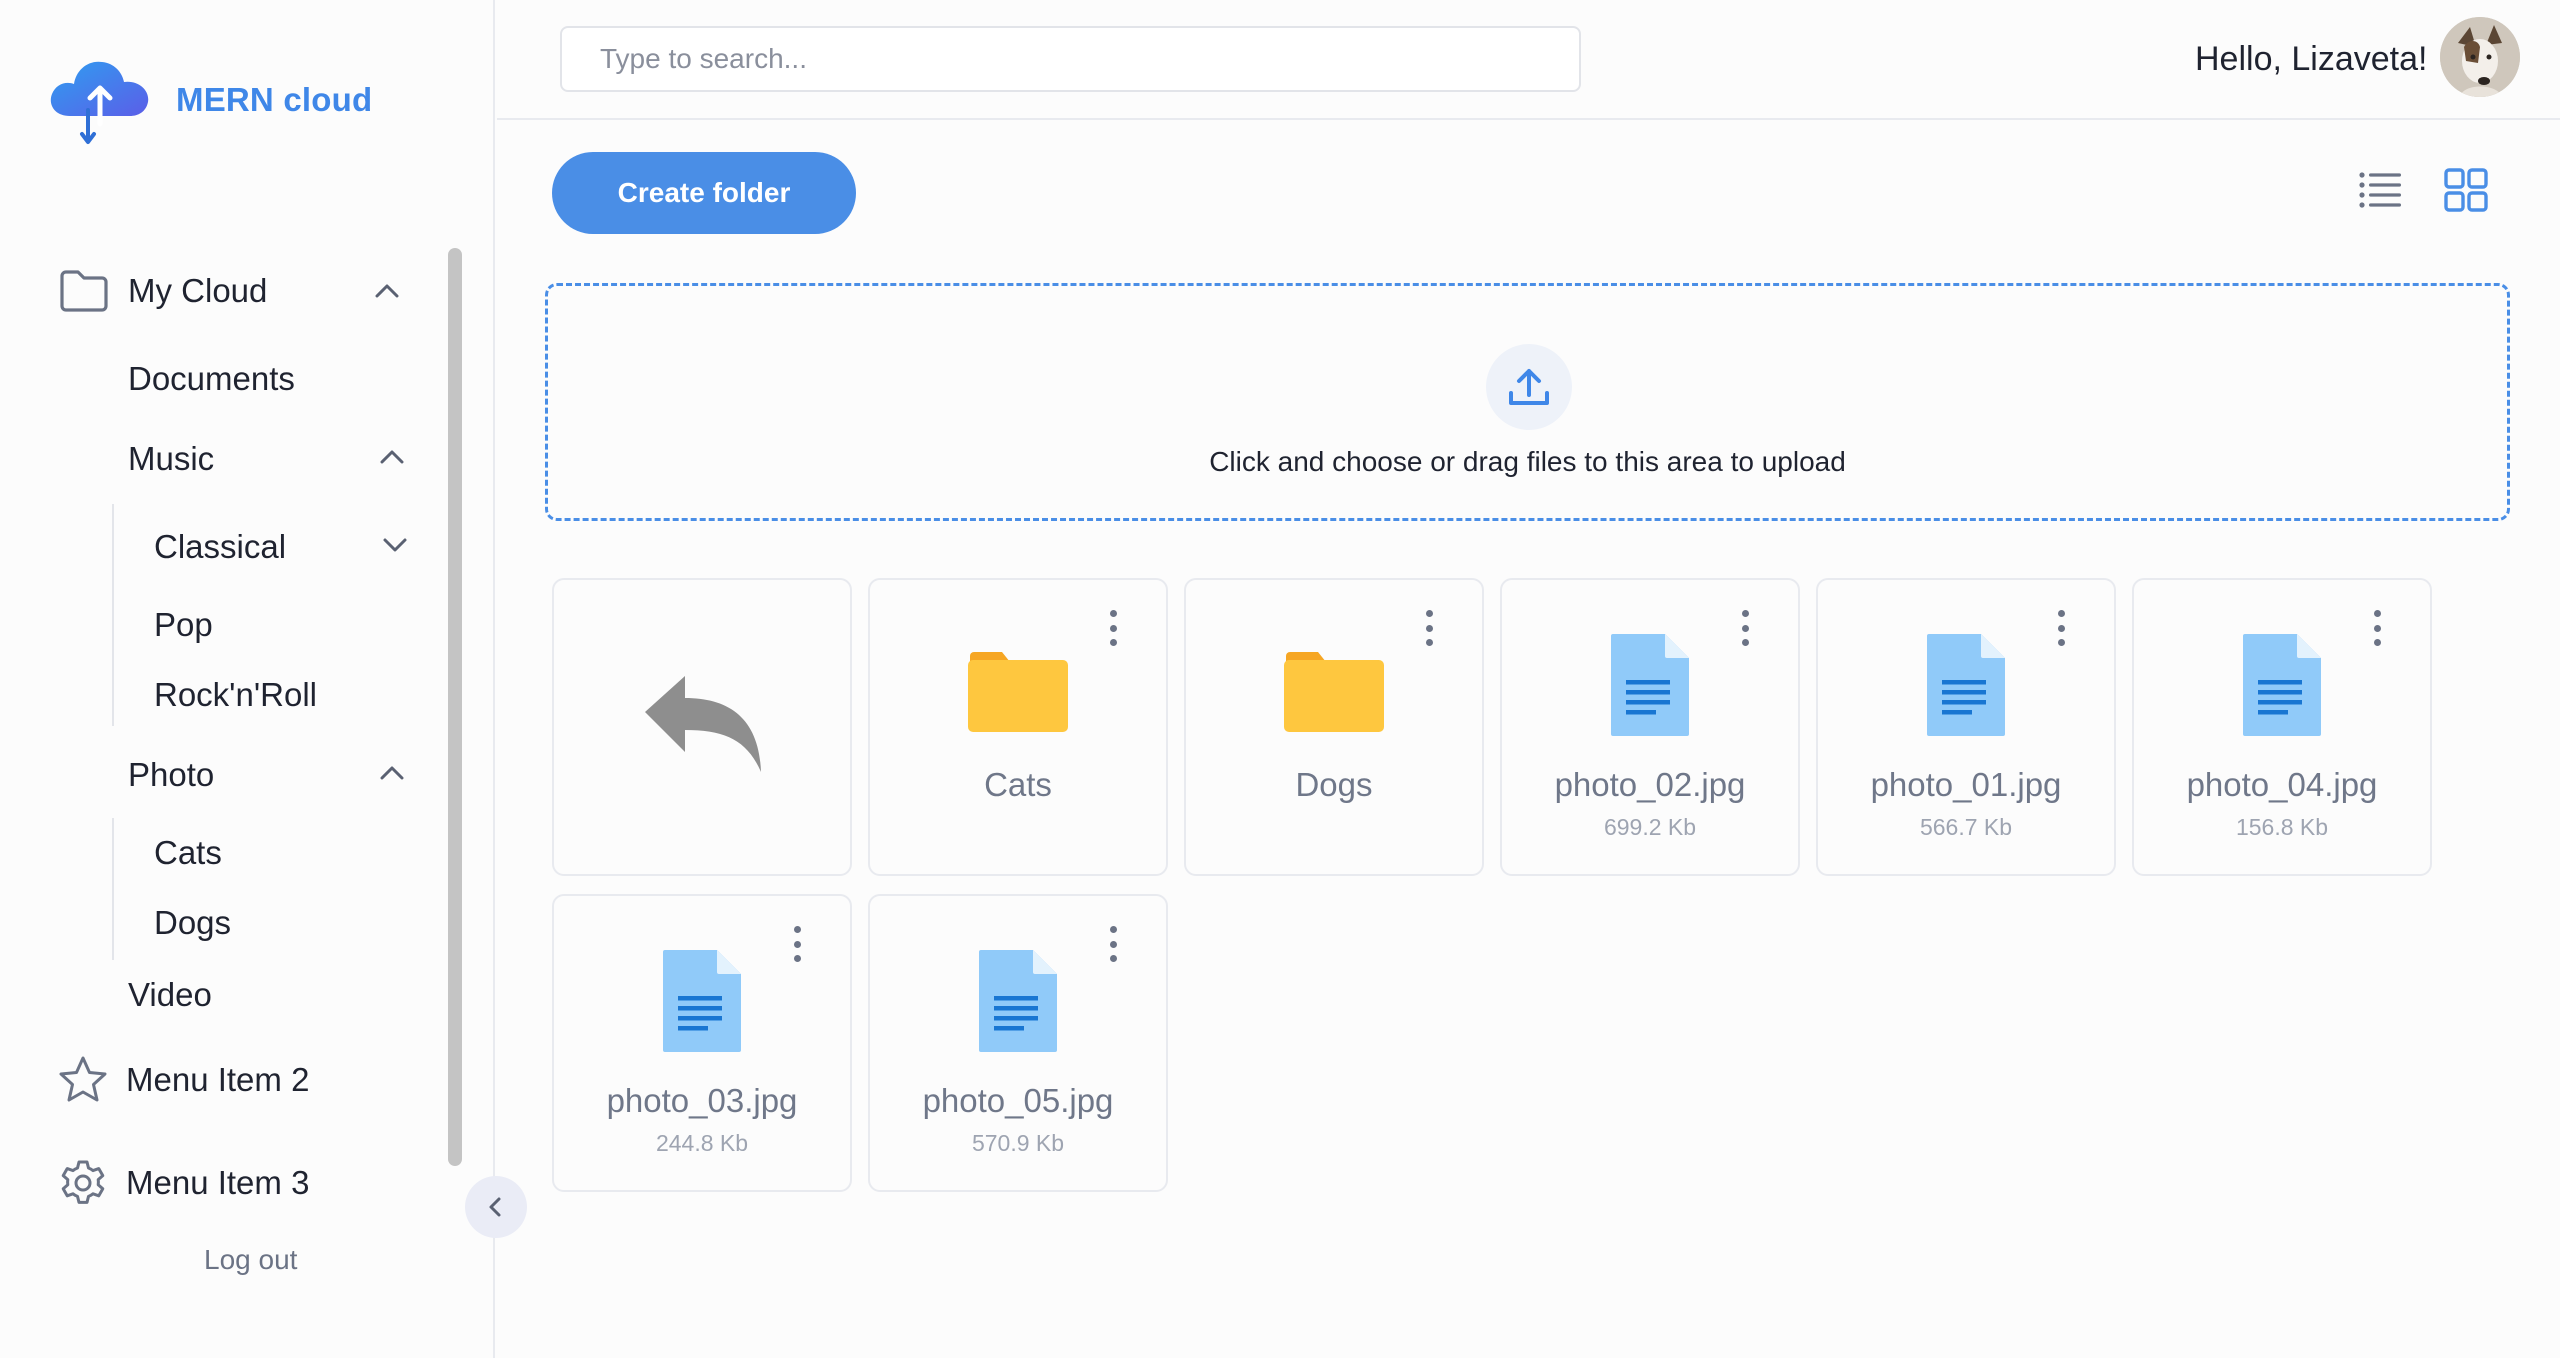  What do you see at coordinates (2282, 827) in the screenshot?
I see `file-size: 156.8 Kb` at bounding box center [2282, 827].